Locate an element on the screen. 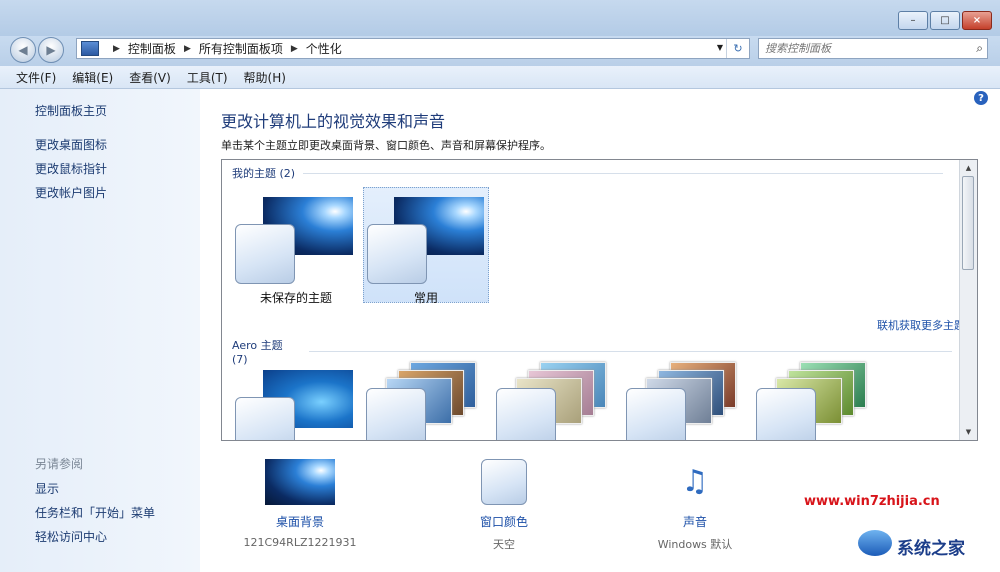 The width and height of the screenshot is (1000, 572). sidebar-change-desktop-icons: 更改桌面图标 is located at coordinates (71, 144).